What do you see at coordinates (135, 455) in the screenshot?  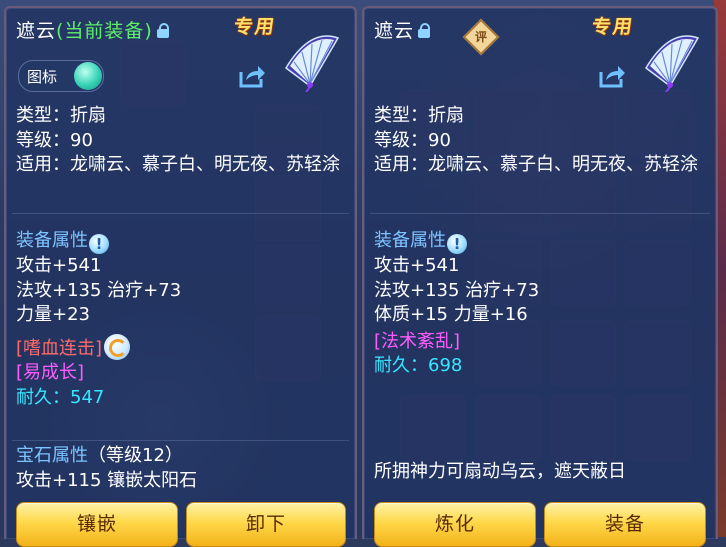 I see `gem-level: （等级12）` at bounding box center [135, 455].